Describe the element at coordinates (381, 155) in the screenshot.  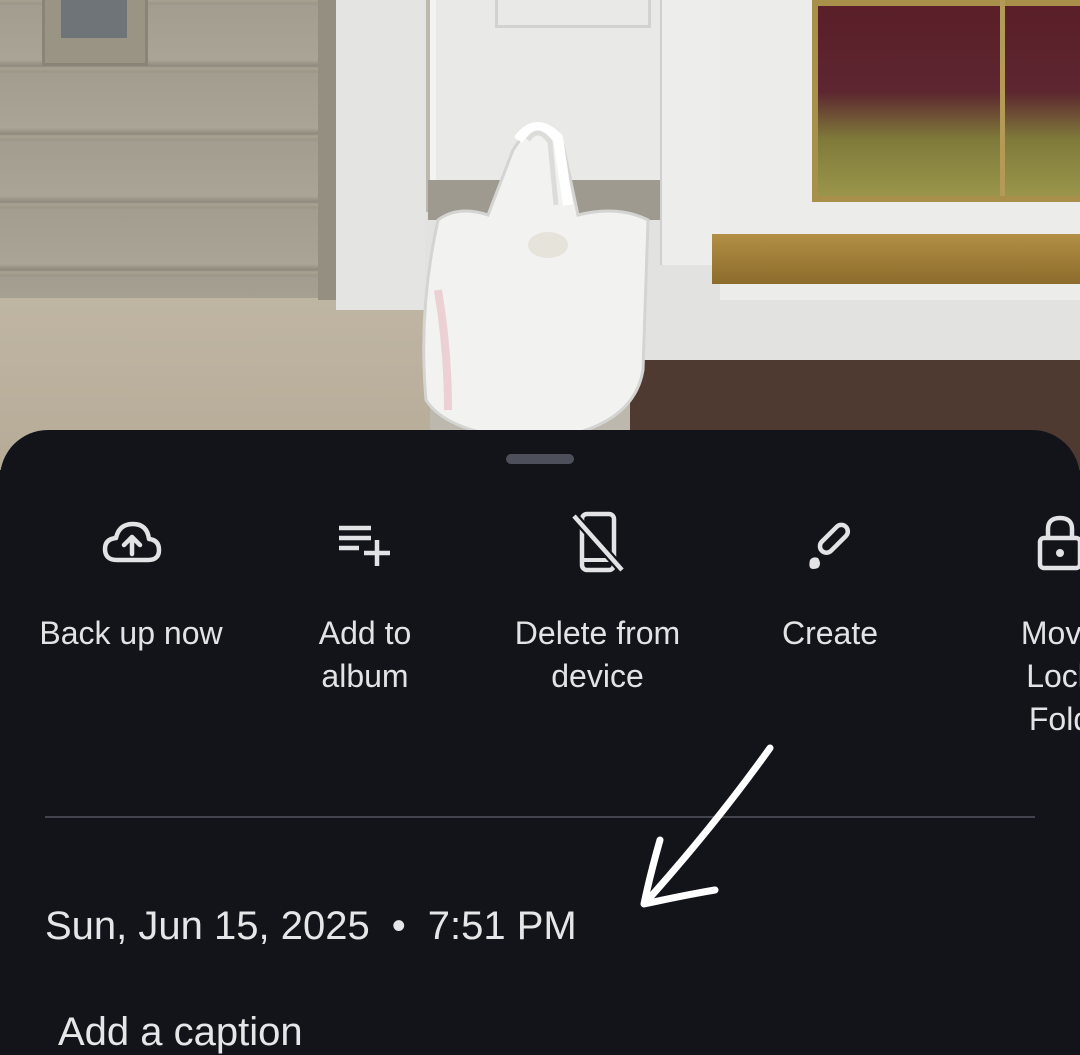
I see `photo-wall` at that location.